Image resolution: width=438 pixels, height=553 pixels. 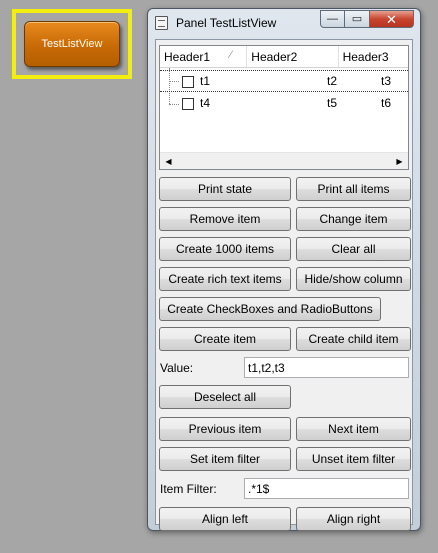 What do you see at coordinates (225, 339) in the screenshot?
I see `create-item-button: Create item` at bounding box center [225, 339].